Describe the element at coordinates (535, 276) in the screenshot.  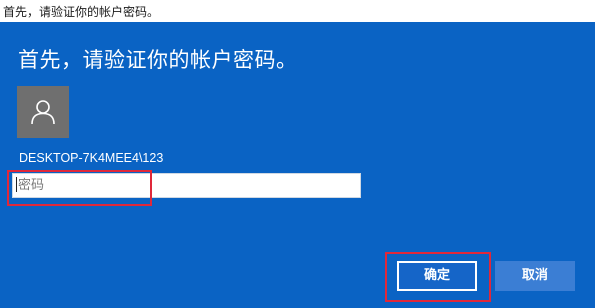
I see `cancel-button: 取消` at that location.